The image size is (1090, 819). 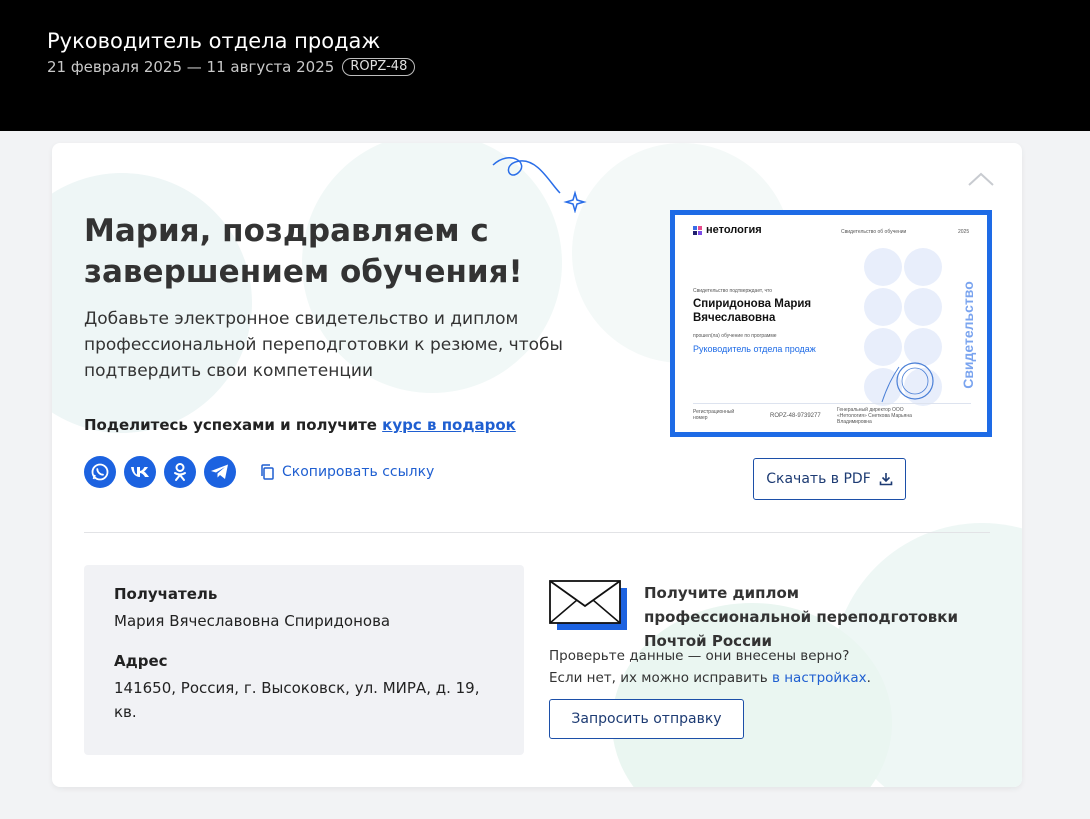 What do you see at coordinates (819, 678) in the screenshot?
I see `settings-link: в настройках` at bounding box center [819, 678].